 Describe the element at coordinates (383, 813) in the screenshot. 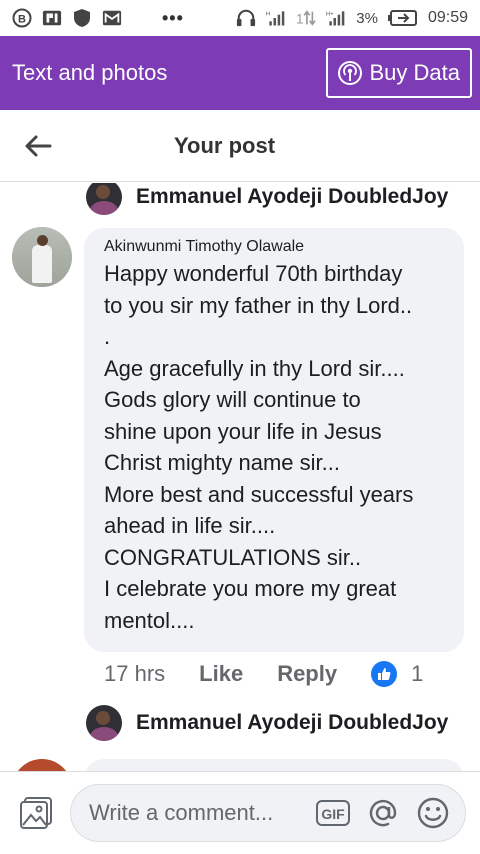

I see `mention-icon` at that location.